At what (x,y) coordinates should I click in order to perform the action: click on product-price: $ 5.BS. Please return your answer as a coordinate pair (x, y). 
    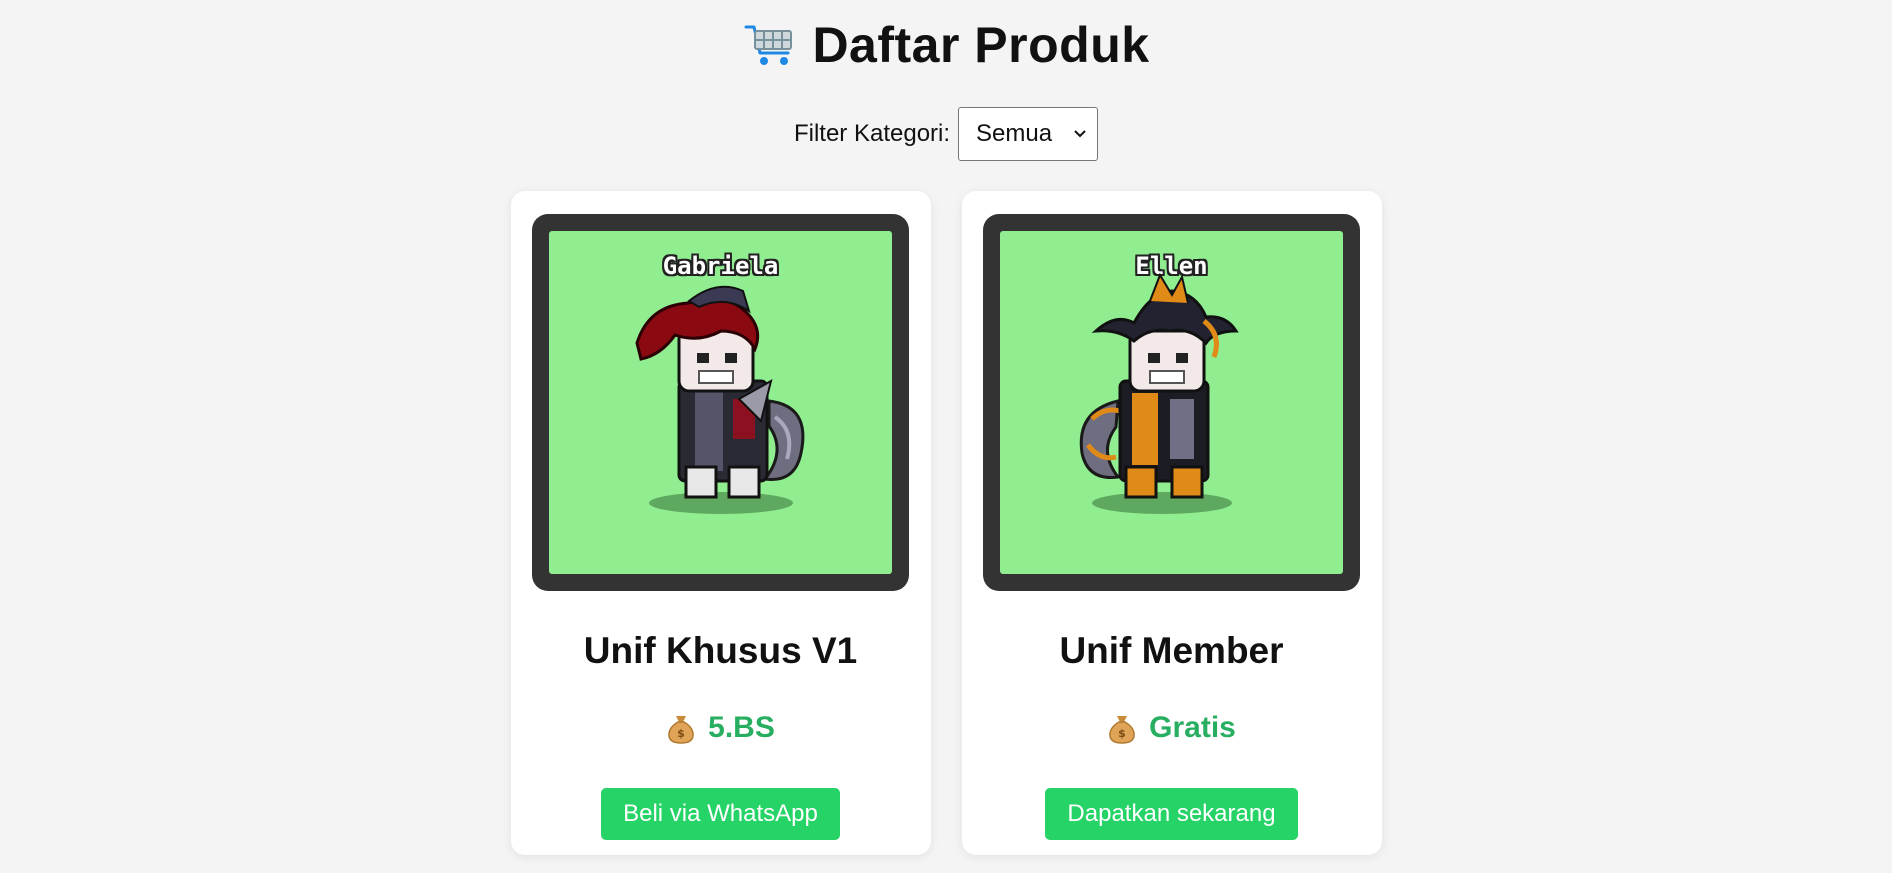
    Looking at the image, I should click on (720, 728).